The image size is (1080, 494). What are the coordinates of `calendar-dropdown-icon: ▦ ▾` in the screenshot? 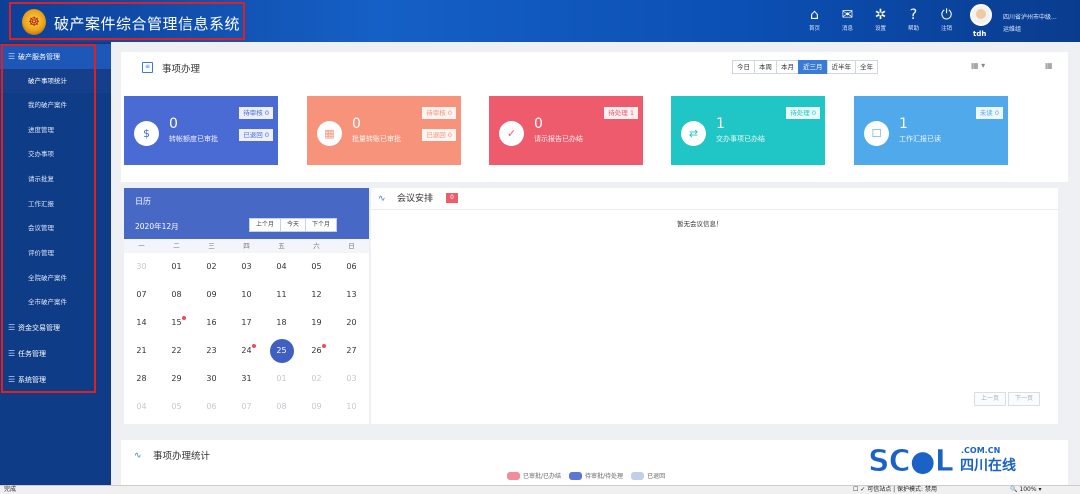 It's located at (978, 65).